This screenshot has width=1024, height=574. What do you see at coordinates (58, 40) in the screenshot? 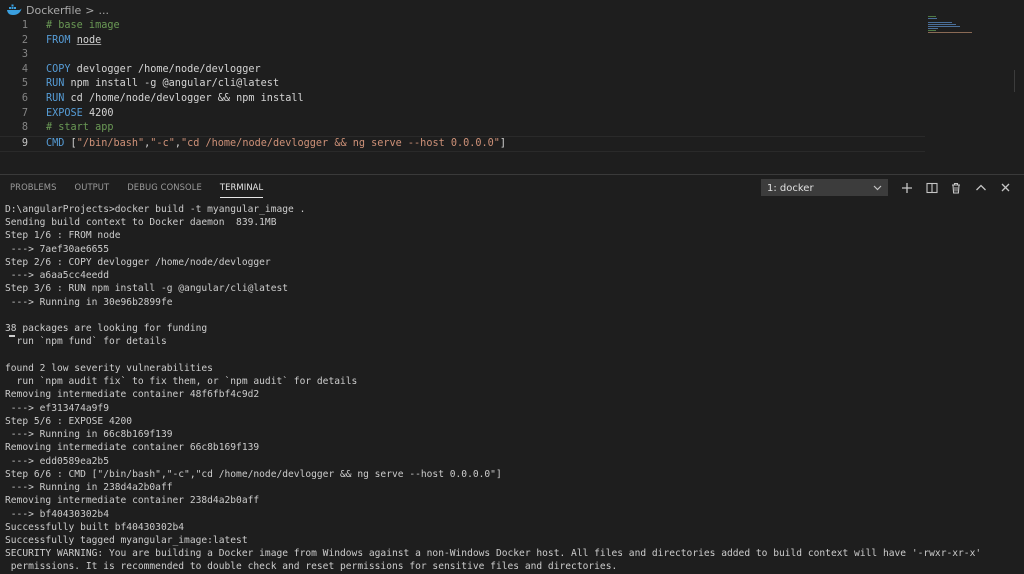
I see `code-token: FROM` at bounding box center [58, 40].